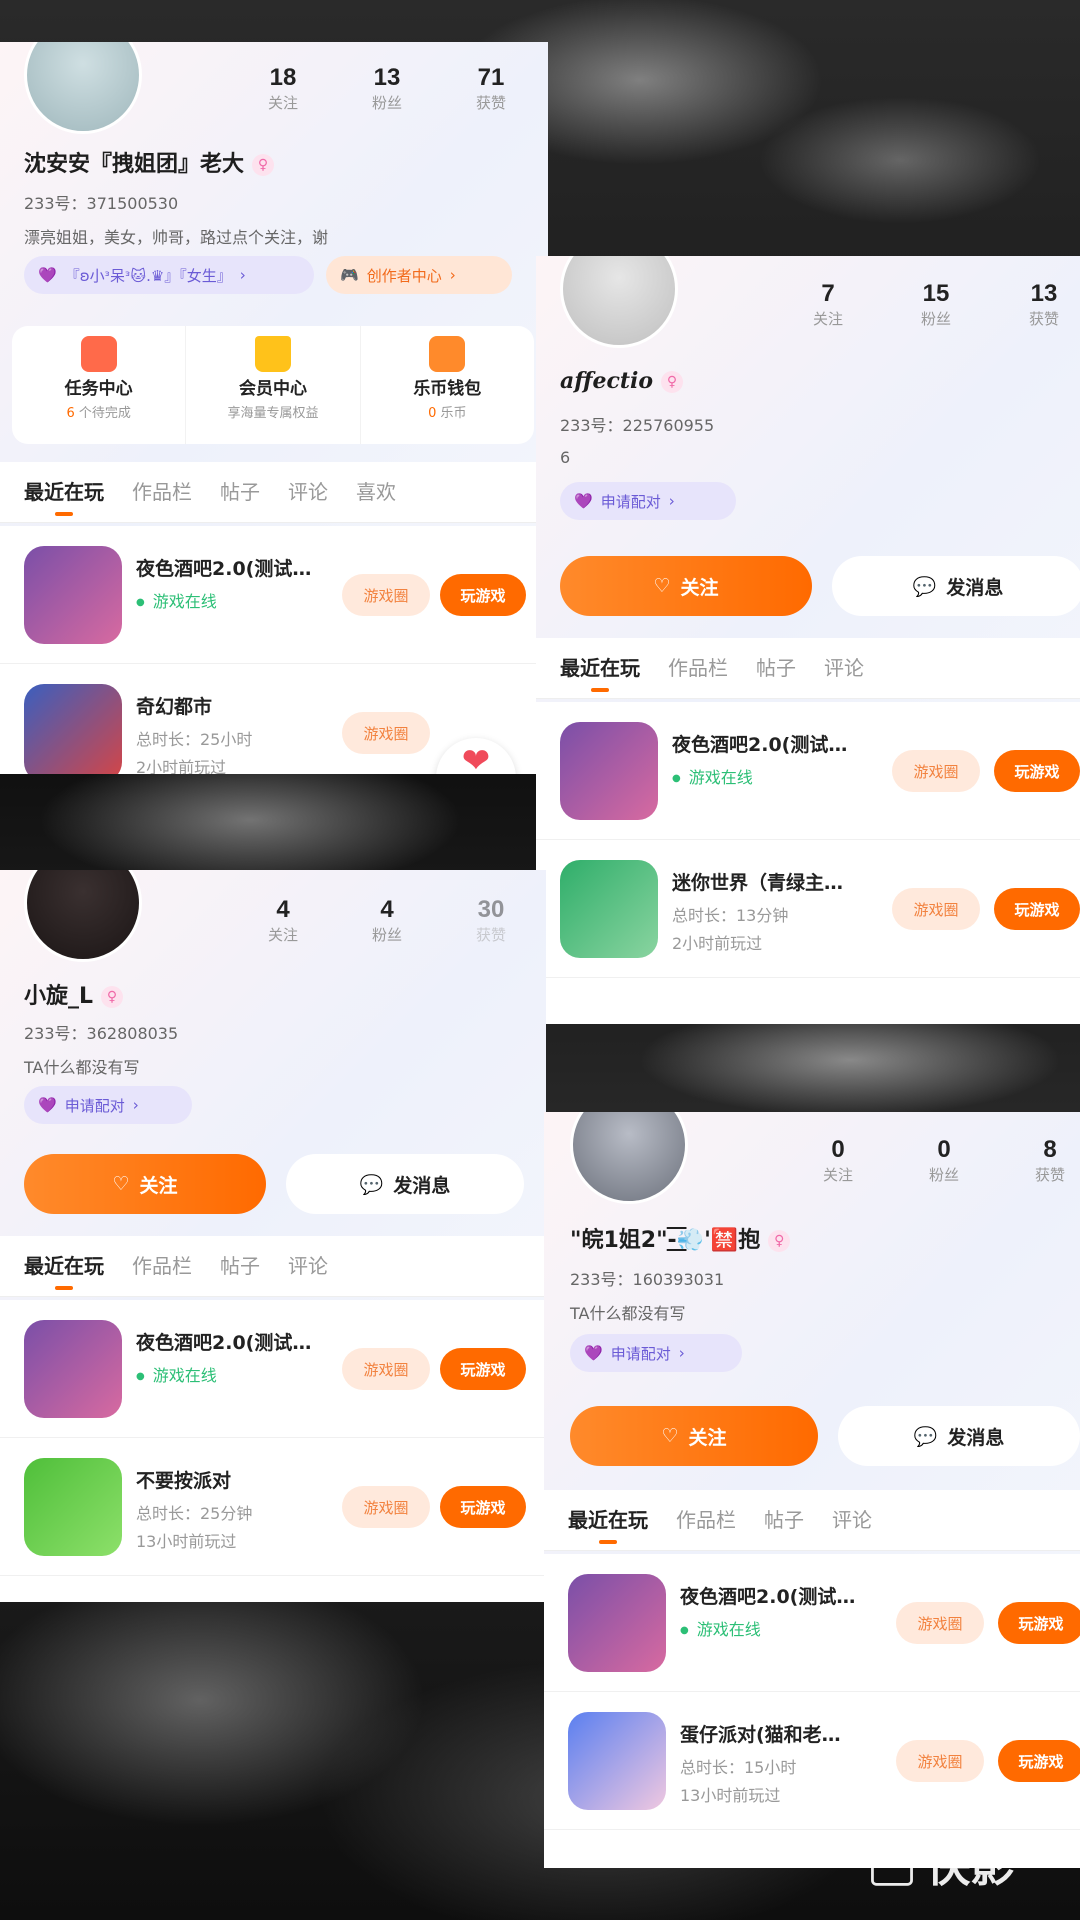 The image size is (1080, 1920). What do you see at coordinates (838, 1161) in the screenshot?
I see `stat-following: 0 关注` at bounding box center [838, 1161].